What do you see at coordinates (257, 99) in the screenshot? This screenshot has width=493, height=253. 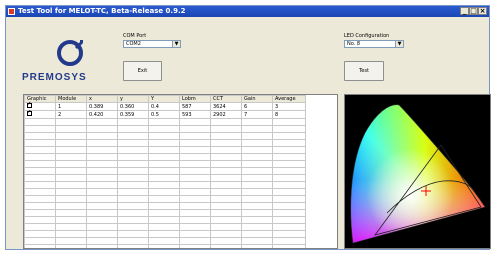 I see `col-header-gain: Gain` at bounding box center [257, 99].